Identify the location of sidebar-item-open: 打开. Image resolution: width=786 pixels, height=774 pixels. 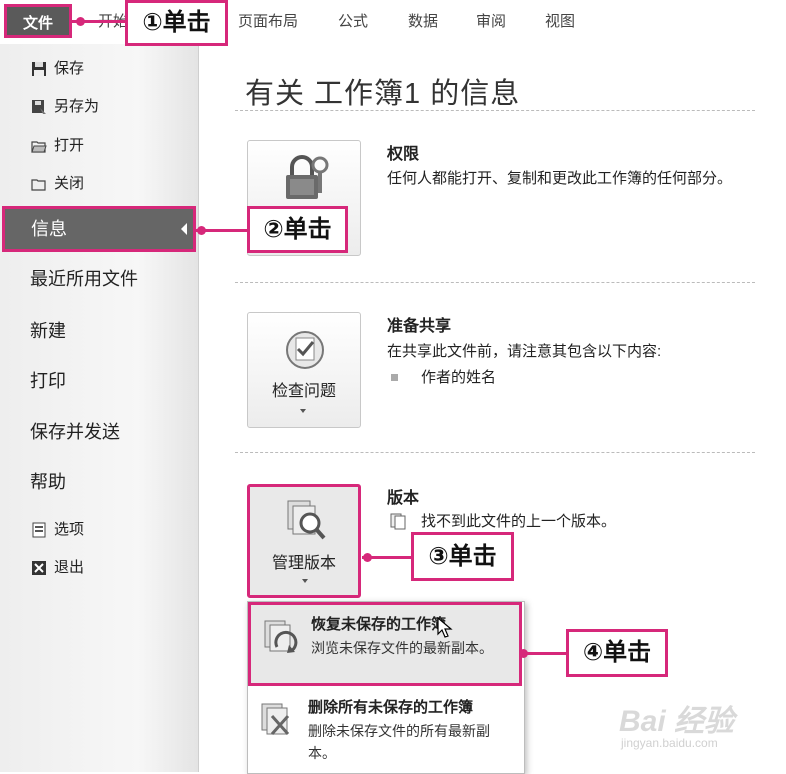
(57, 146).